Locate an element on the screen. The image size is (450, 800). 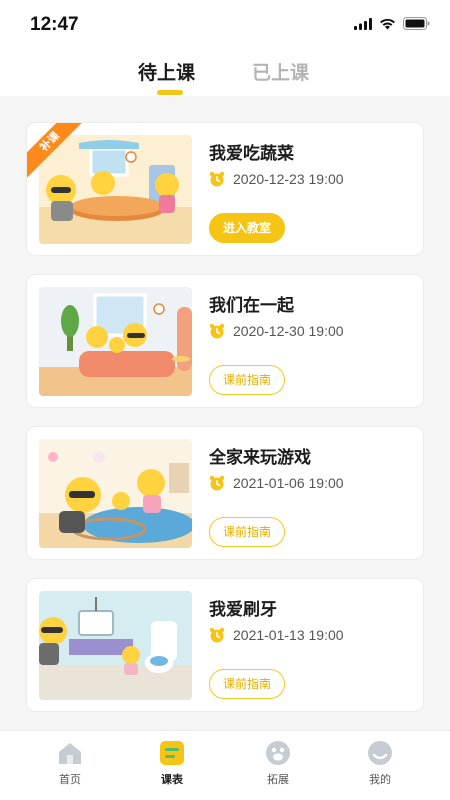
lesson-time: 2021-01-06 19:00 is located at coordinates (276, 483).